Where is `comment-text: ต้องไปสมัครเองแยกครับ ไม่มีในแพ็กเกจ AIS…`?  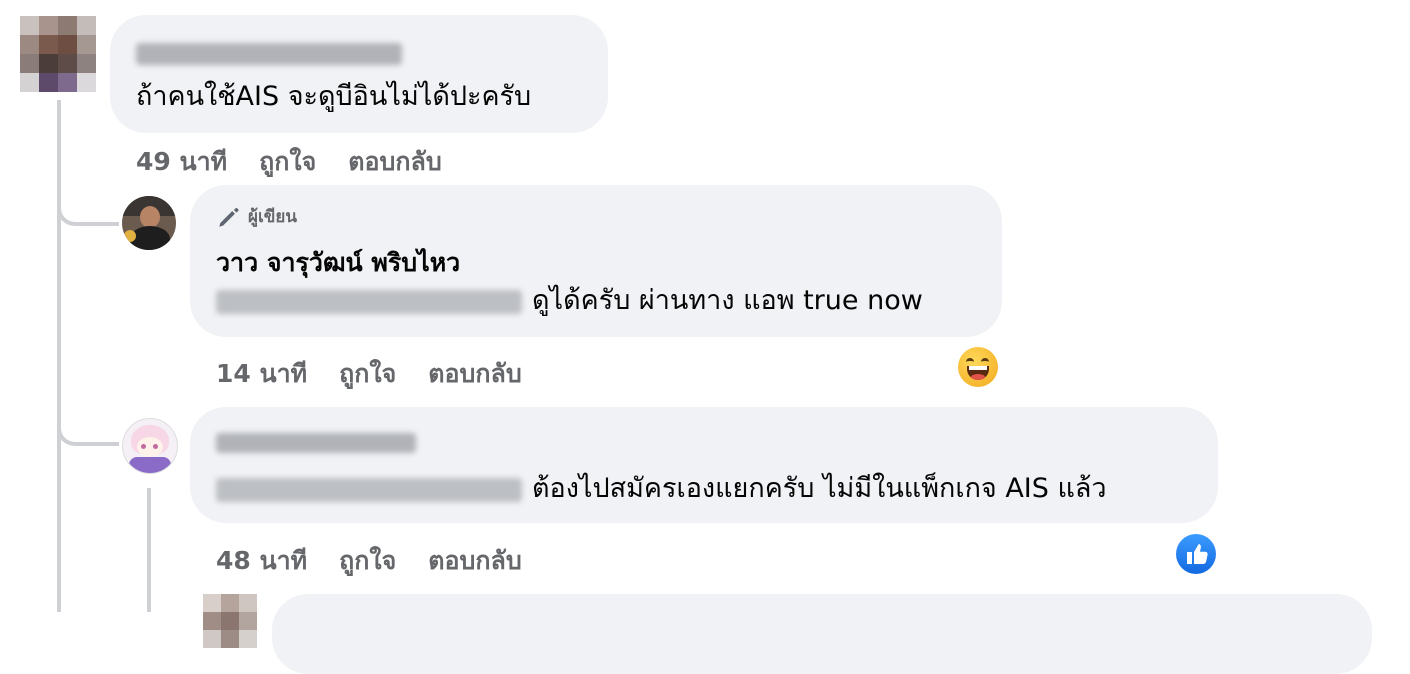
comment-text: ต้องไปสมัครเองแยกครับ ไม่มีในแพ็กเกจ AIS… is located at coordinates (819, 488).